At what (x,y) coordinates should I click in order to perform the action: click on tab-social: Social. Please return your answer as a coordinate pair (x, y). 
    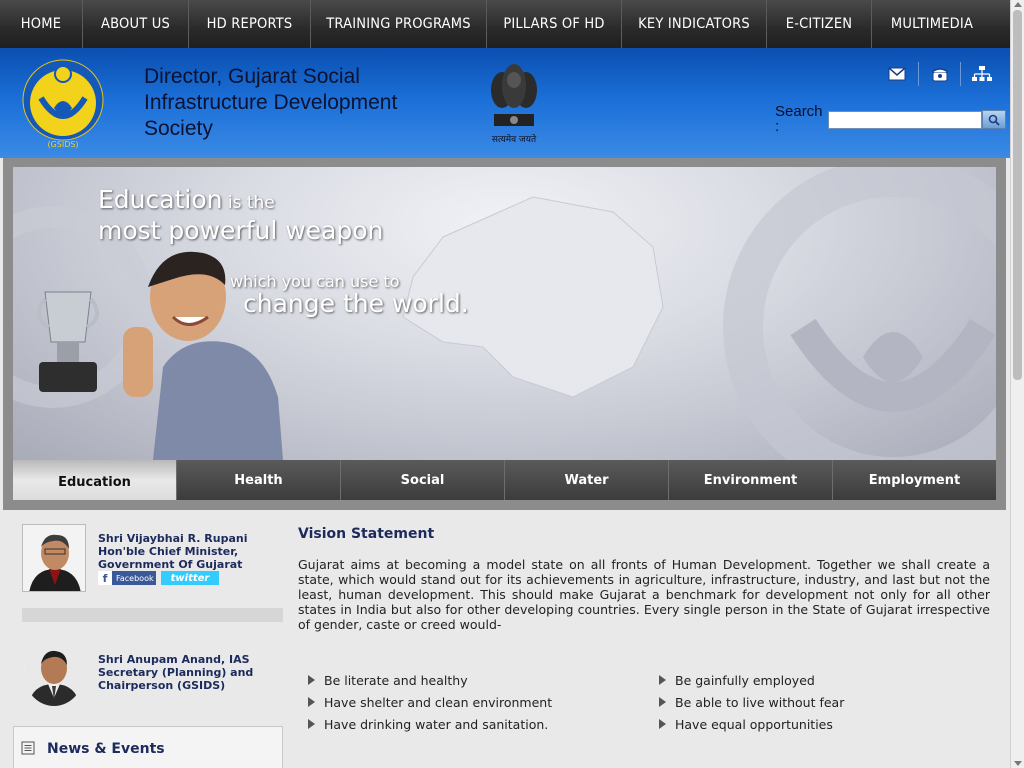
    Looking at the image, I should click on (423, 480).